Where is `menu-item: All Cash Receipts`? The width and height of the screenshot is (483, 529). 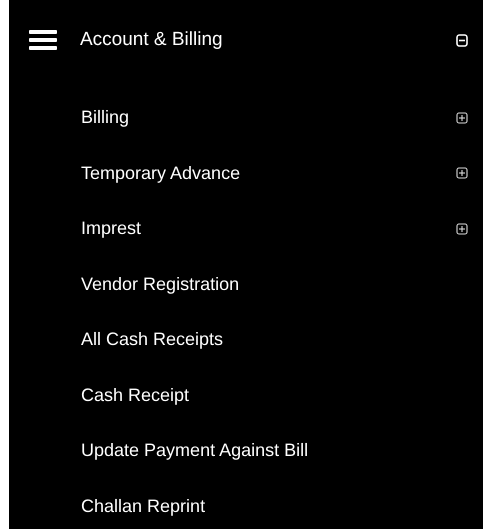 menu-item: All Cash Receipts is located at coordinates (274, 339).